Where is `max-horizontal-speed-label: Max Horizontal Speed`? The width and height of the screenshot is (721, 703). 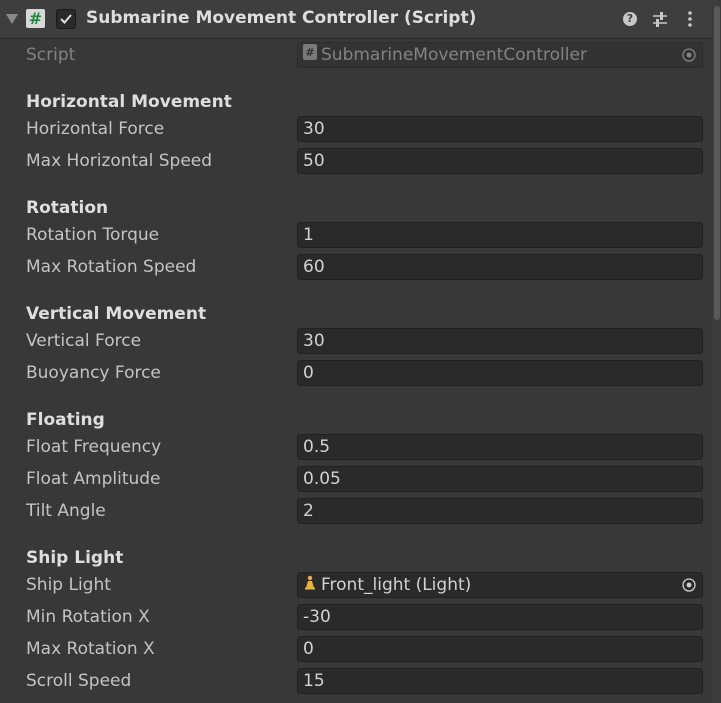 max-horizontal-speed-label: Max Horizontal Speed is located at coordinates (119, 161).